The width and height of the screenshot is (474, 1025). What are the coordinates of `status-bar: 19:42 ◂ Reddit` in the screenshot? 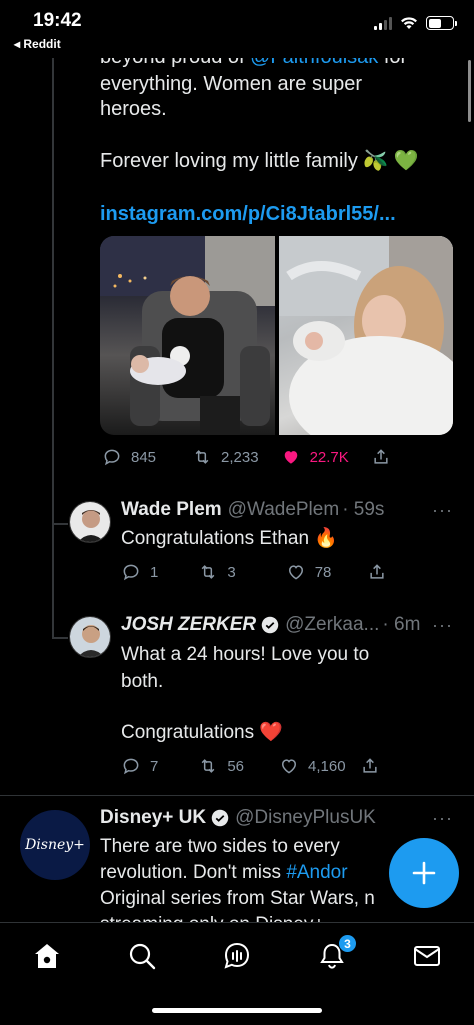 It's located at (237, 29).